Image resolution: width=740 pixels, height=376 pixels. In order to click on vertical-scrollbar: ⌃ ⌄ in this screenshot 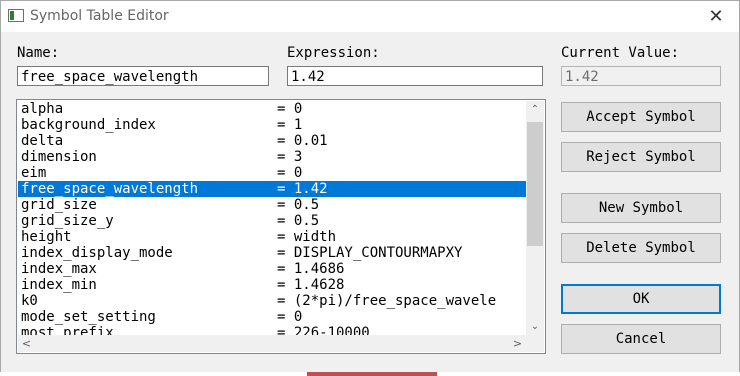, I will do `click(535, 218)`.